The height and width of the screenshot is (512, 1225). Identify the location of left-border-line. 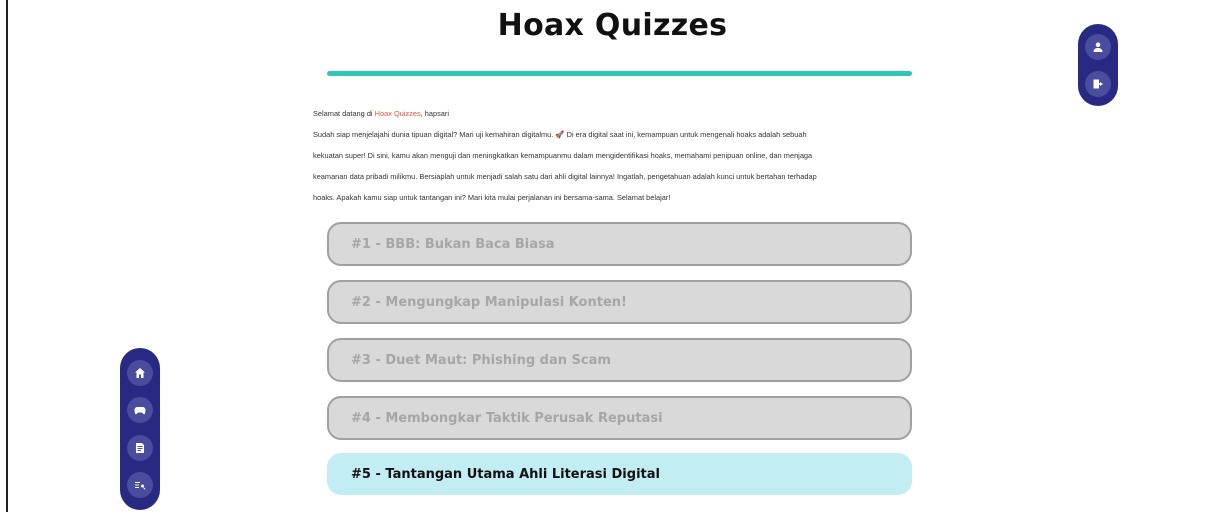
(7, 256).